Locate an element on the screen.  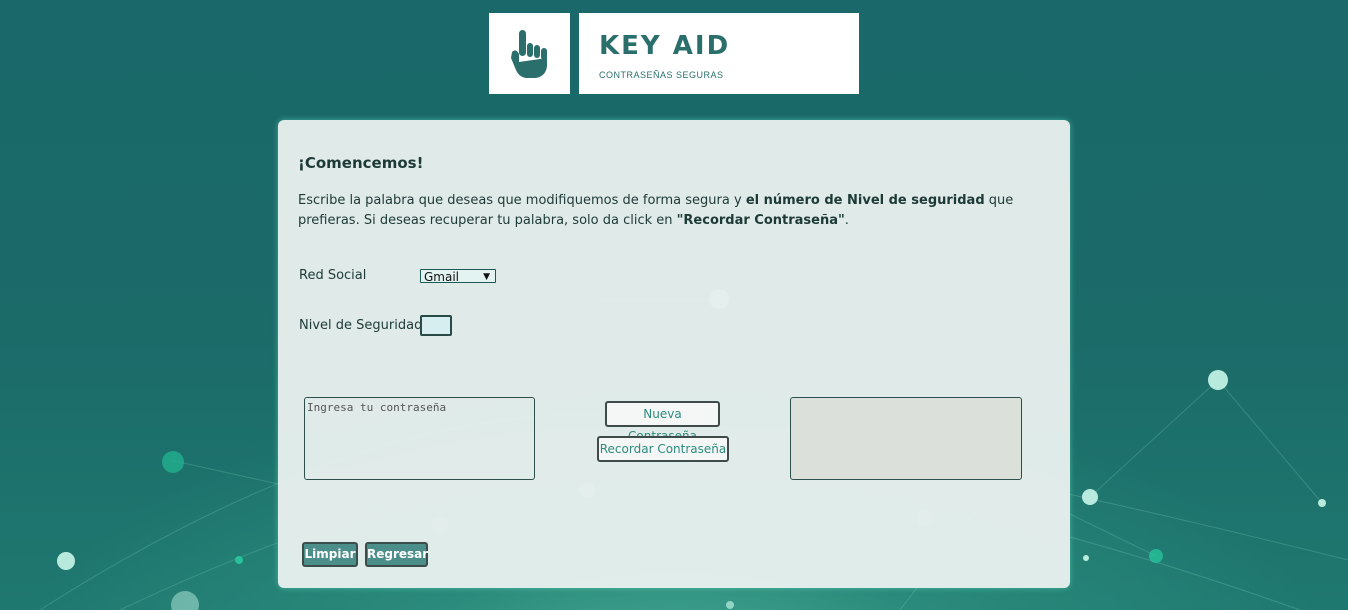
password-input: Ingresa tu contraseña is located at coordinates (419, 438).